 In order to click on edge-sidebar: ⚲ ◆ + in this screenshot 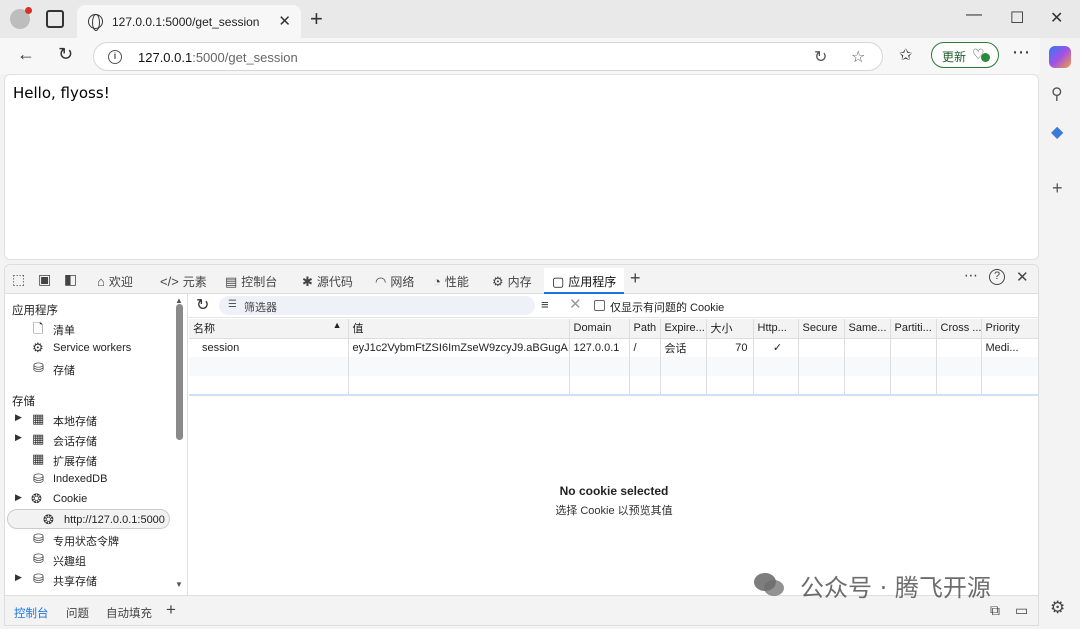, I will do `click(1060, 333)`.